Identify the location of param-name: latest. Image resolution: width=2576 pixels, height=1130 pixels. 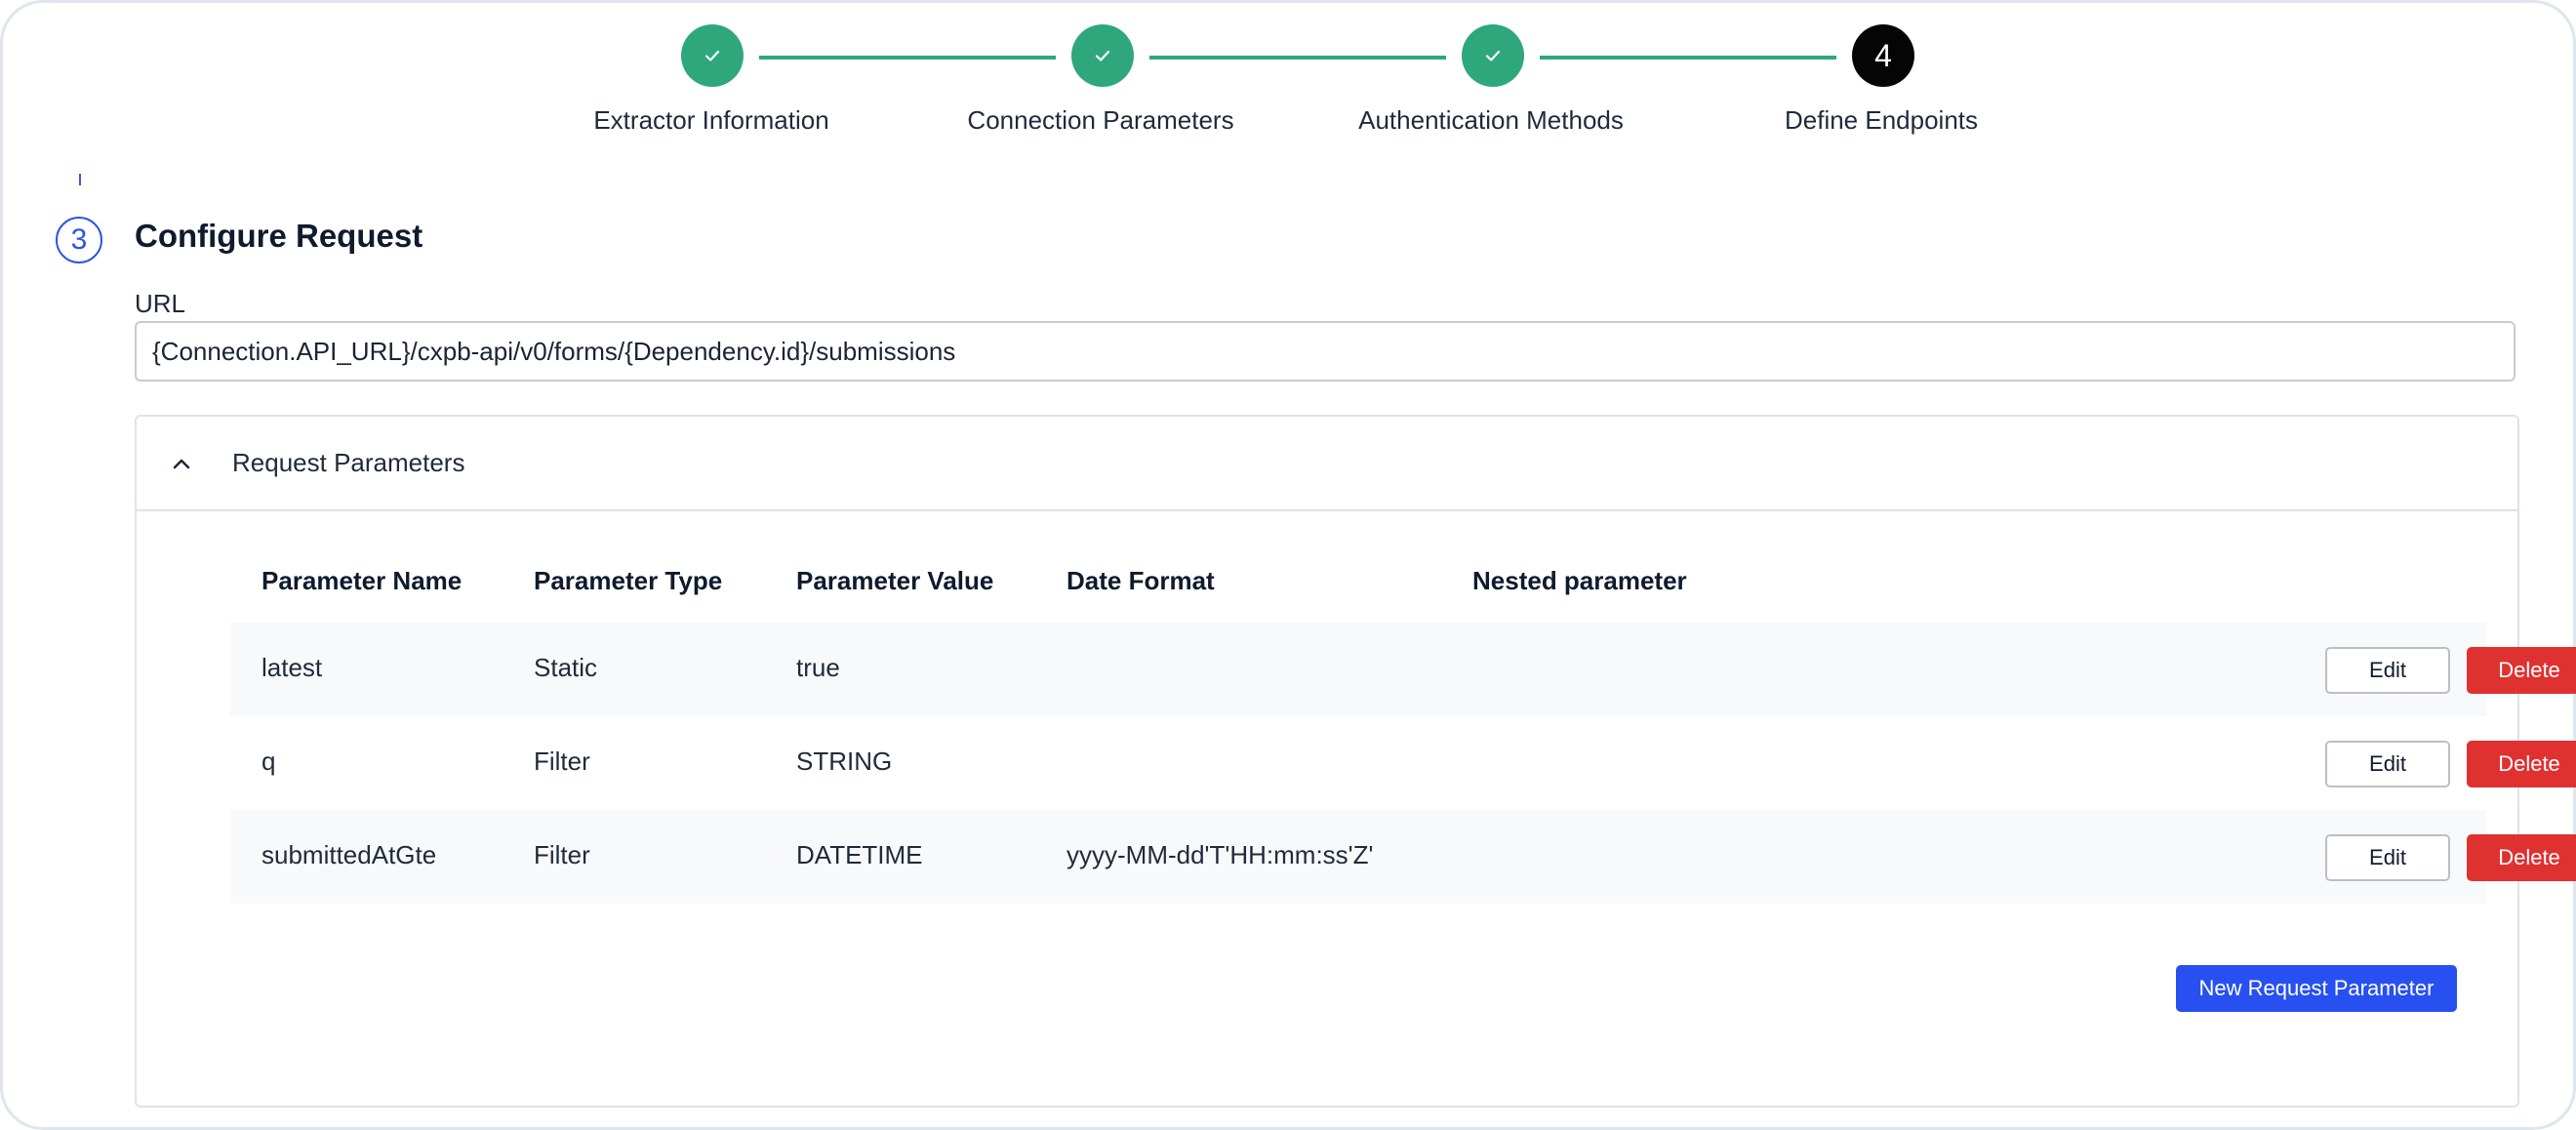
(292, 667).